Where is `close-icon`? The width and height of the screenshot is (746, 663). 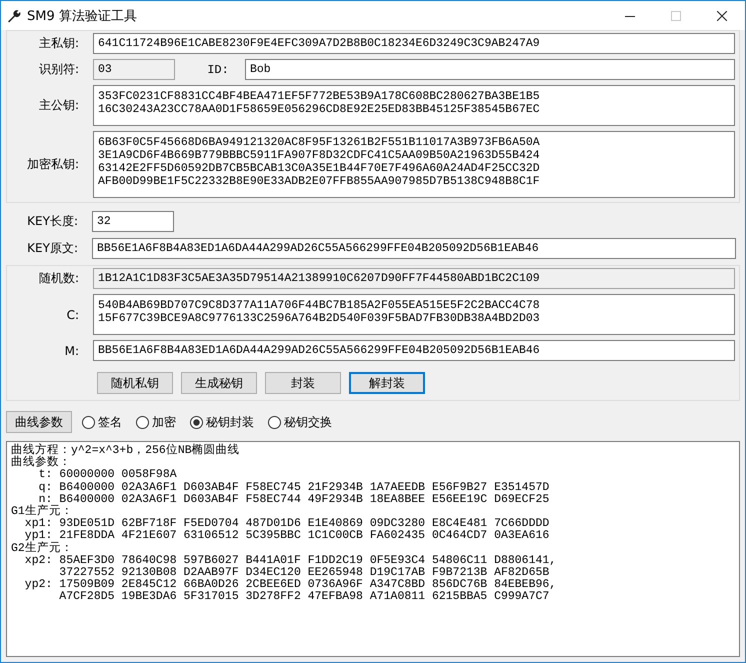
close-icon is located at coordinates (722, 15).